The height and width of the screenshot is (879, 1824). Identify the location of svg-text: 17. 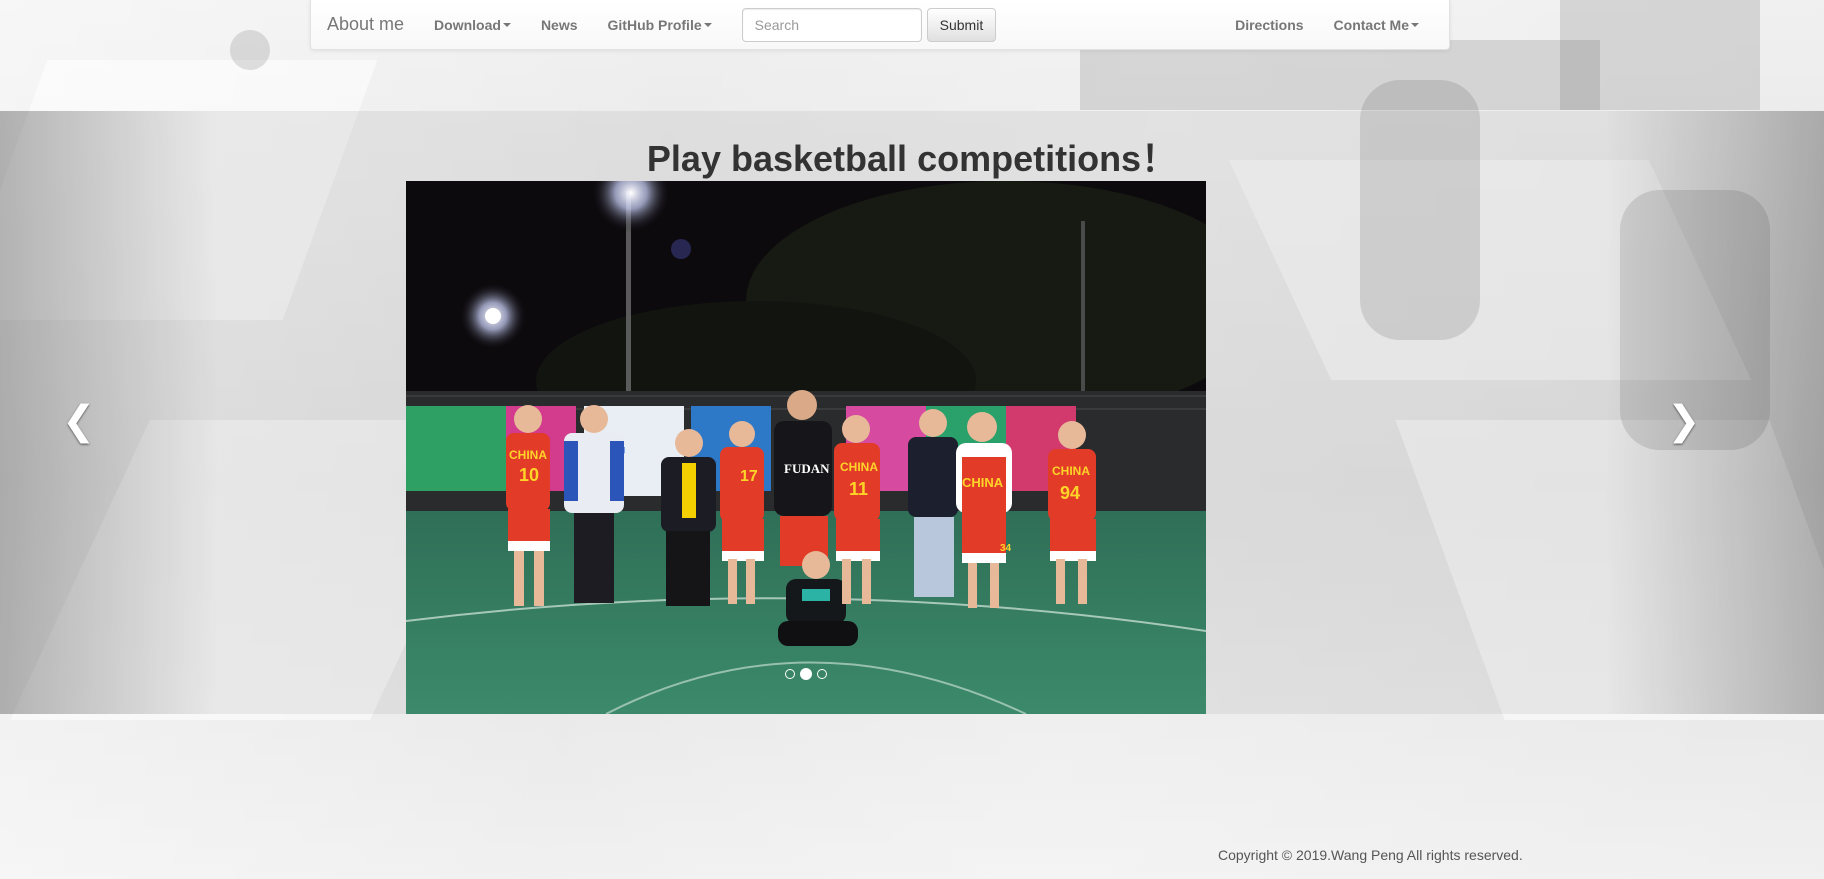
(749, 476).